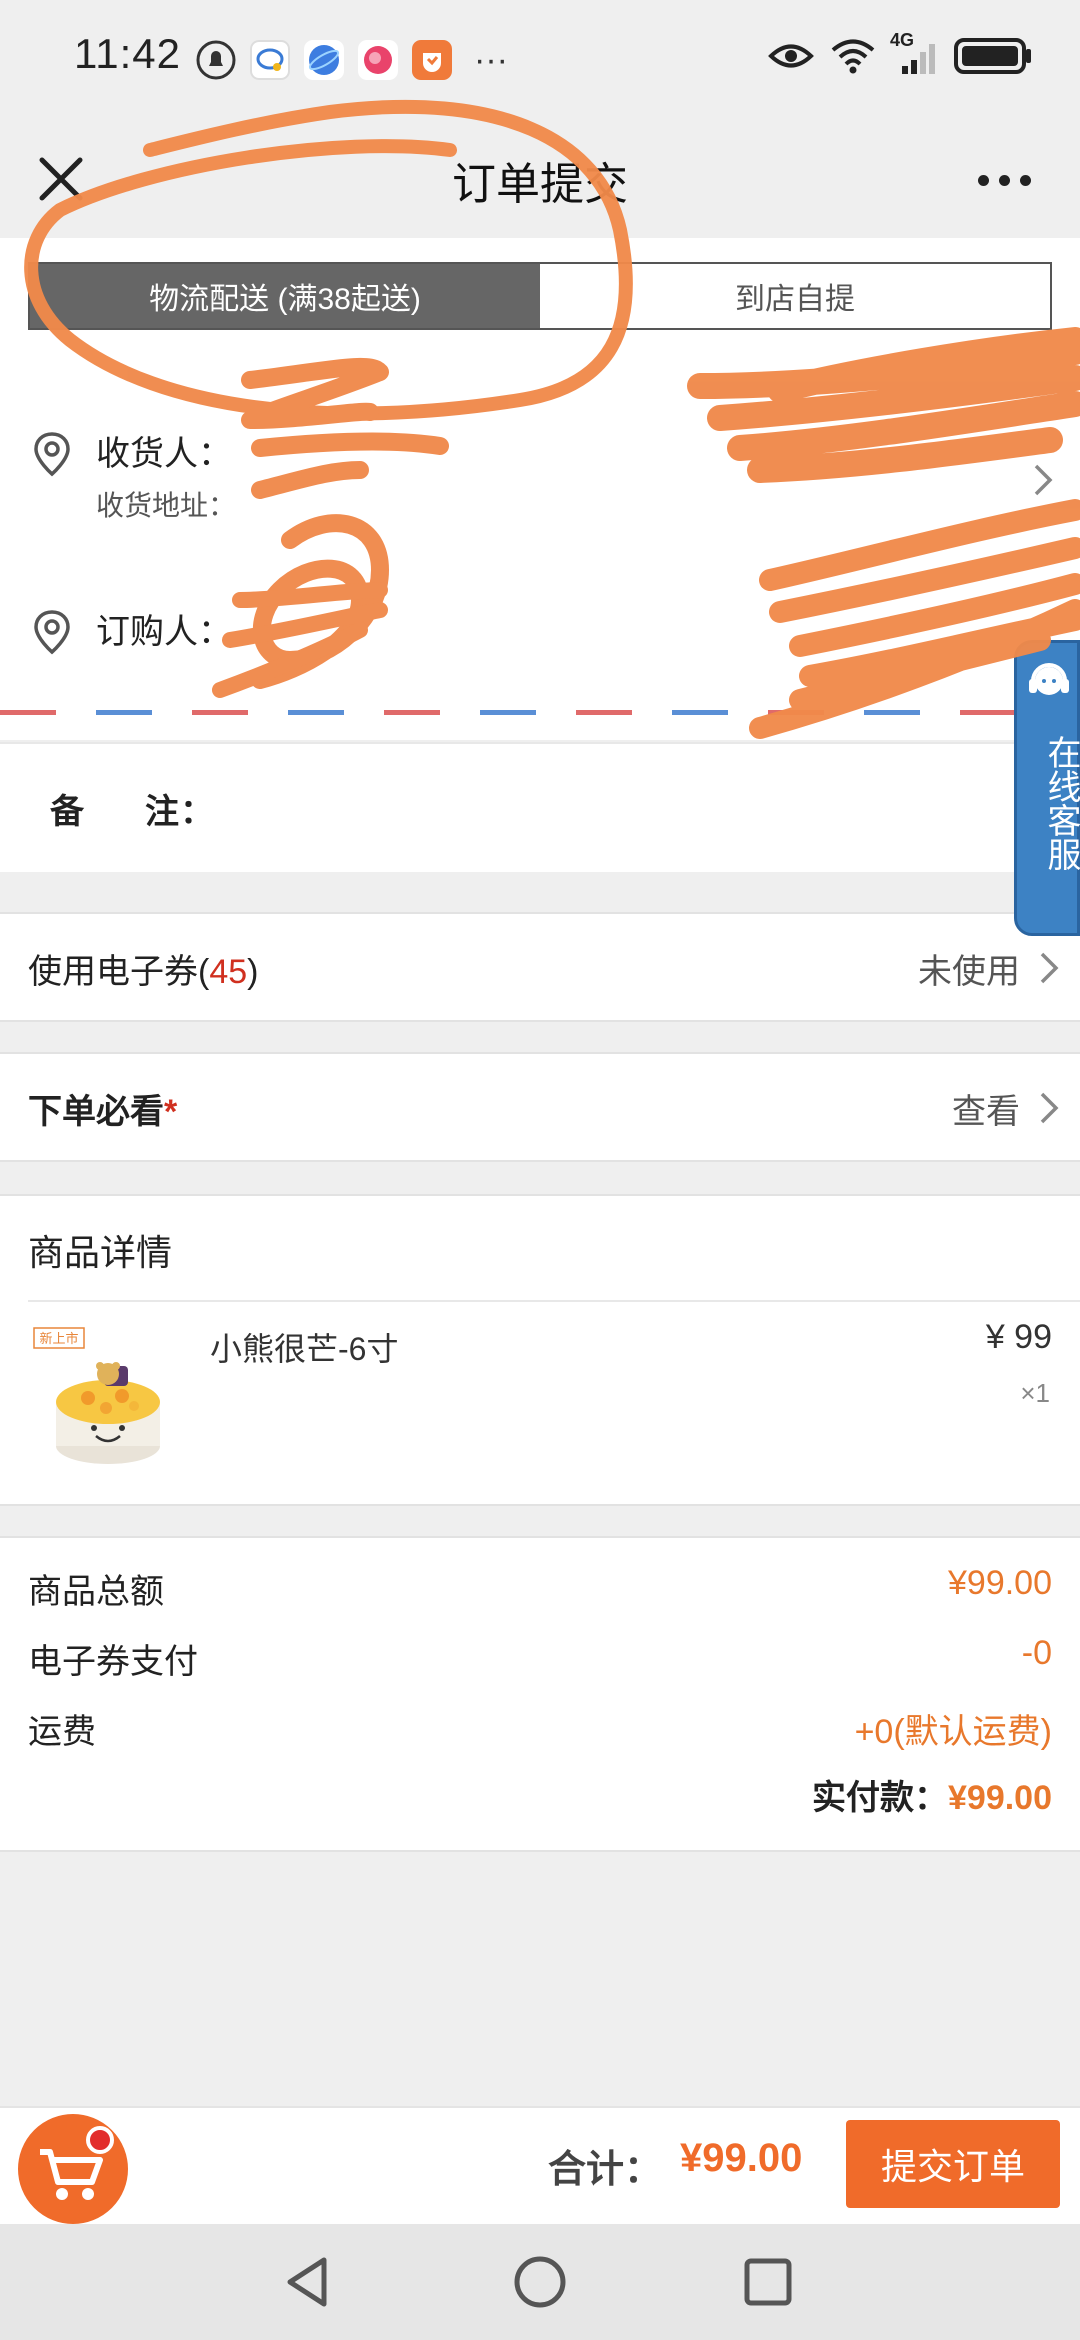 Image resolution: width=1080 pixels, height=2340 pixels. I want to click on tab-logistics-delivery: 物流配送 (满38起送), so click(285, 296).